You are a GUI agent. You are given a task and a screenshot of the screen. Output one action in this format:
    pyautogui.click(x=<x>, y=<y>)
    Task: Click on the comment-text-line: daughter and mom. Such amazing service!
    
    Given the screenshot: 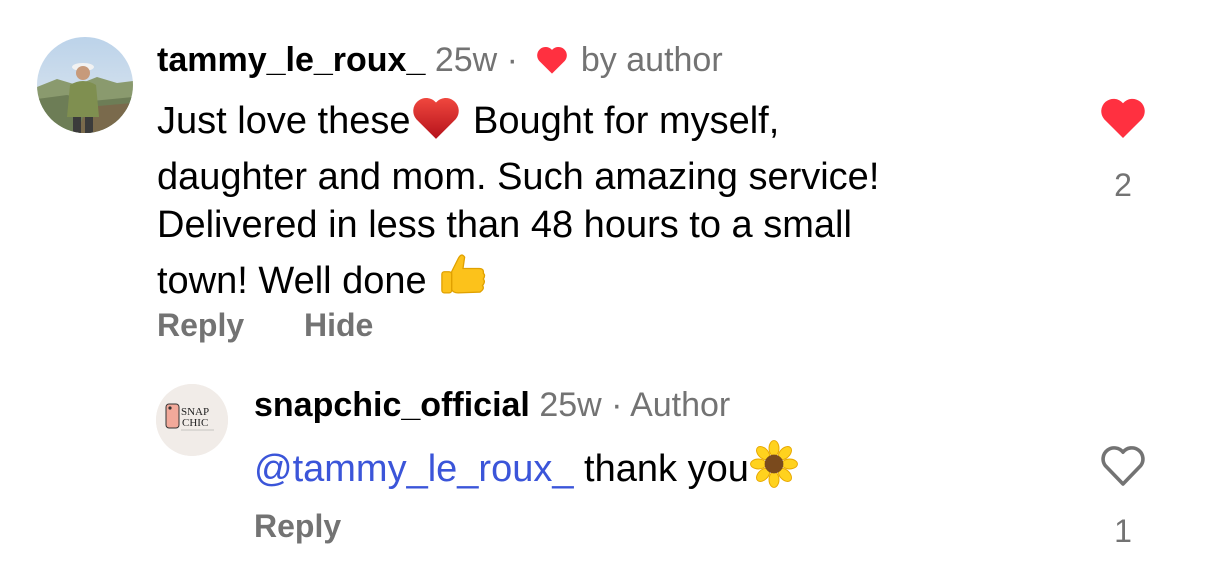 What is the action you would take?
    pyautogui.click(x=518, y=177)
    